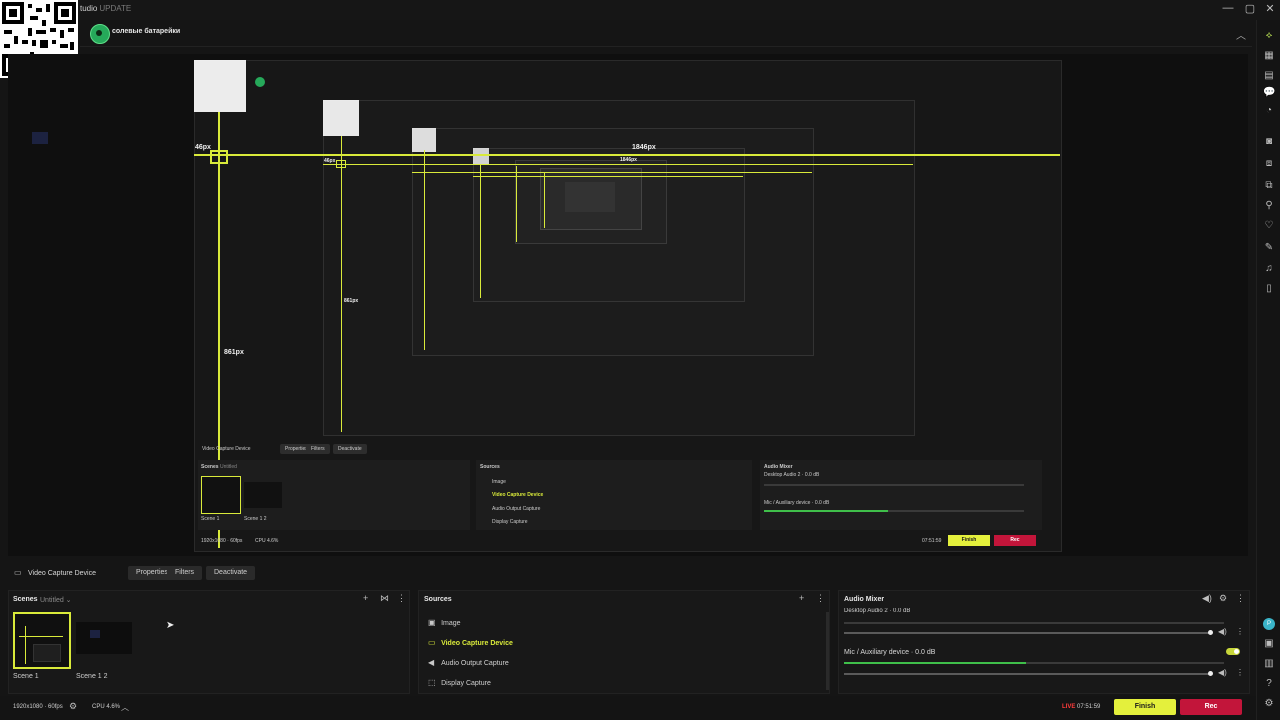 Image resolution: width=1280 pixels, height=720 pixels. What do you see at coordinates (56, 600) in the screenshot?
I see `scene-collection-dropdown: Untitled ⌄` at bounding box center [56, 600].